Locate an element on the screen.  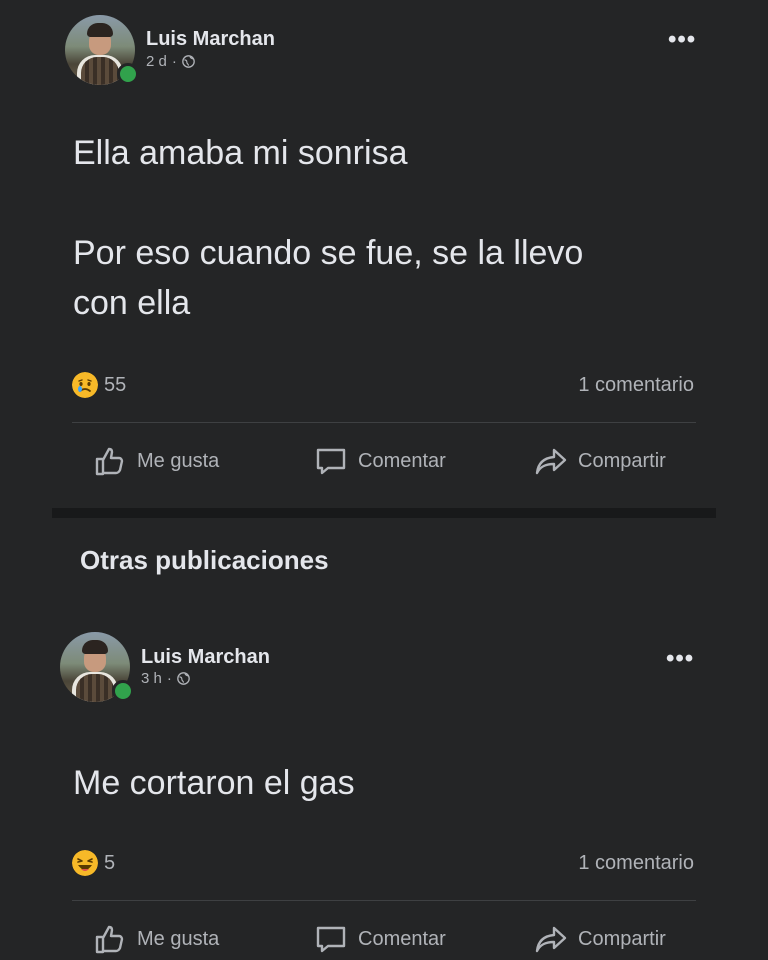
post-time: 3 h is located at coordinates (151, 678).